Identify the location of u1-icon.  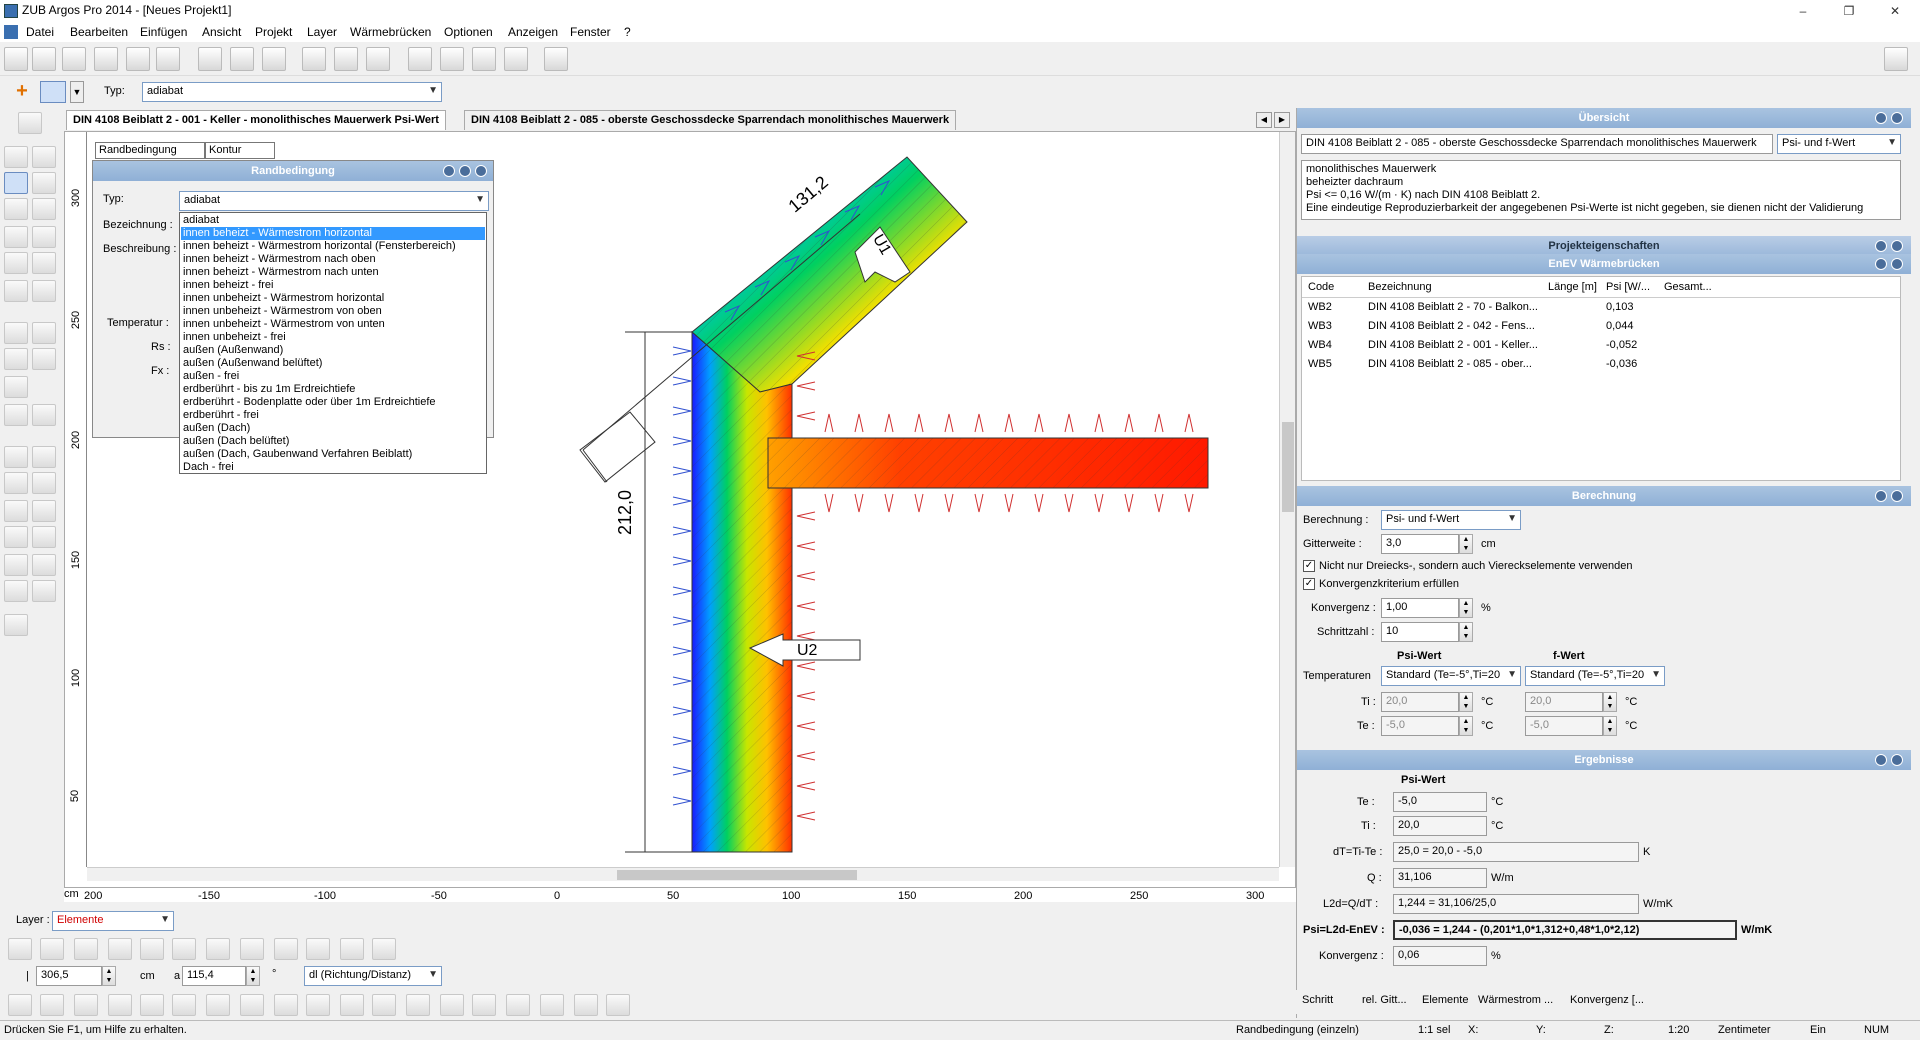
(16, 209).